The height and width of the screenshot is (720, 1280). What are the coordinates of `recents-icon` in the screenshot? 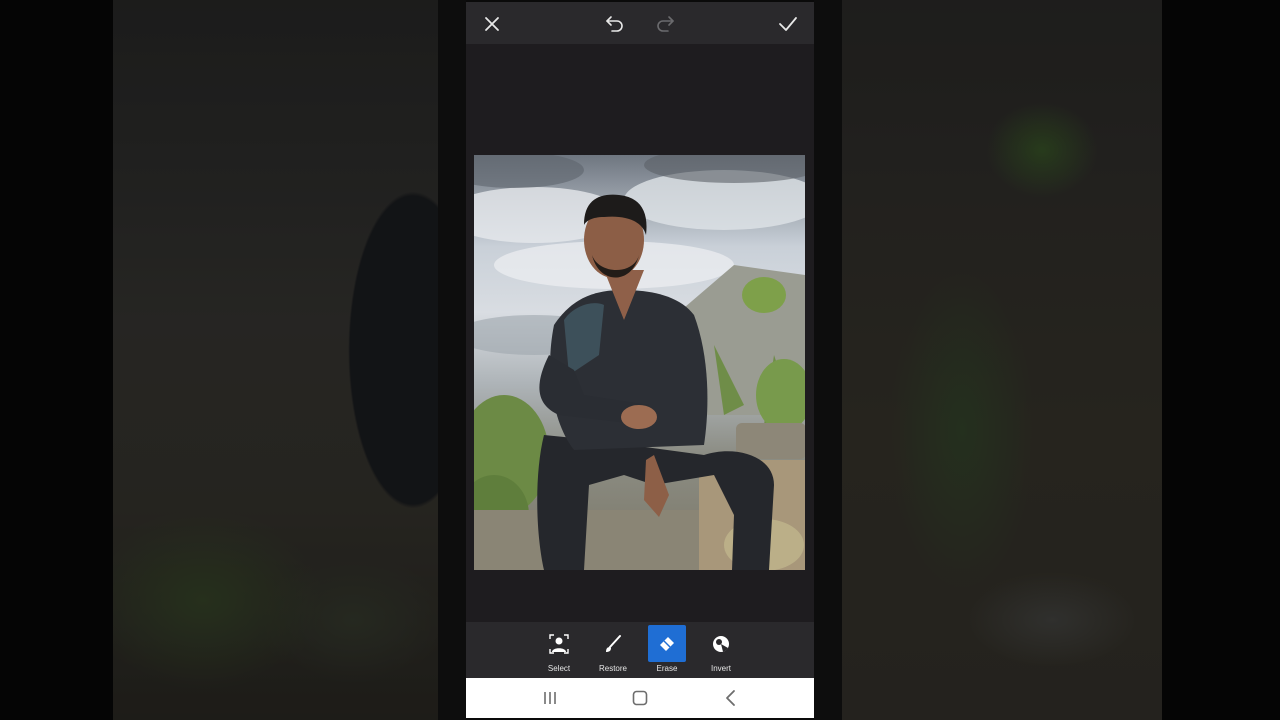 It's located at (550, 698).